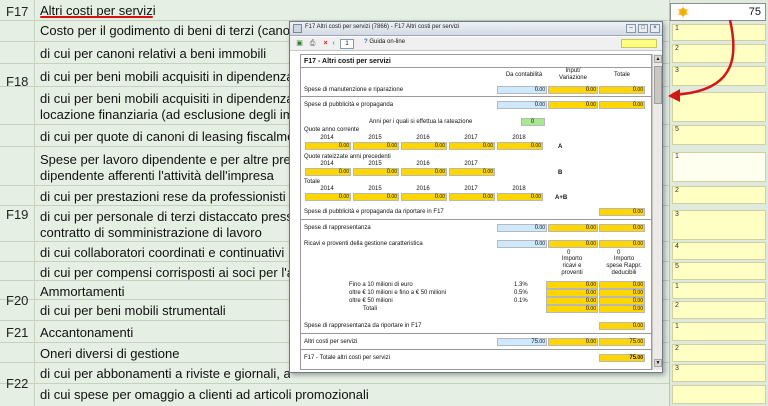 This screenshot has width=768, height=406. Describe the element at coordinates (522, 228) in the screenshot. I see `rappresentanza-contabilita: 0.00` at that location.